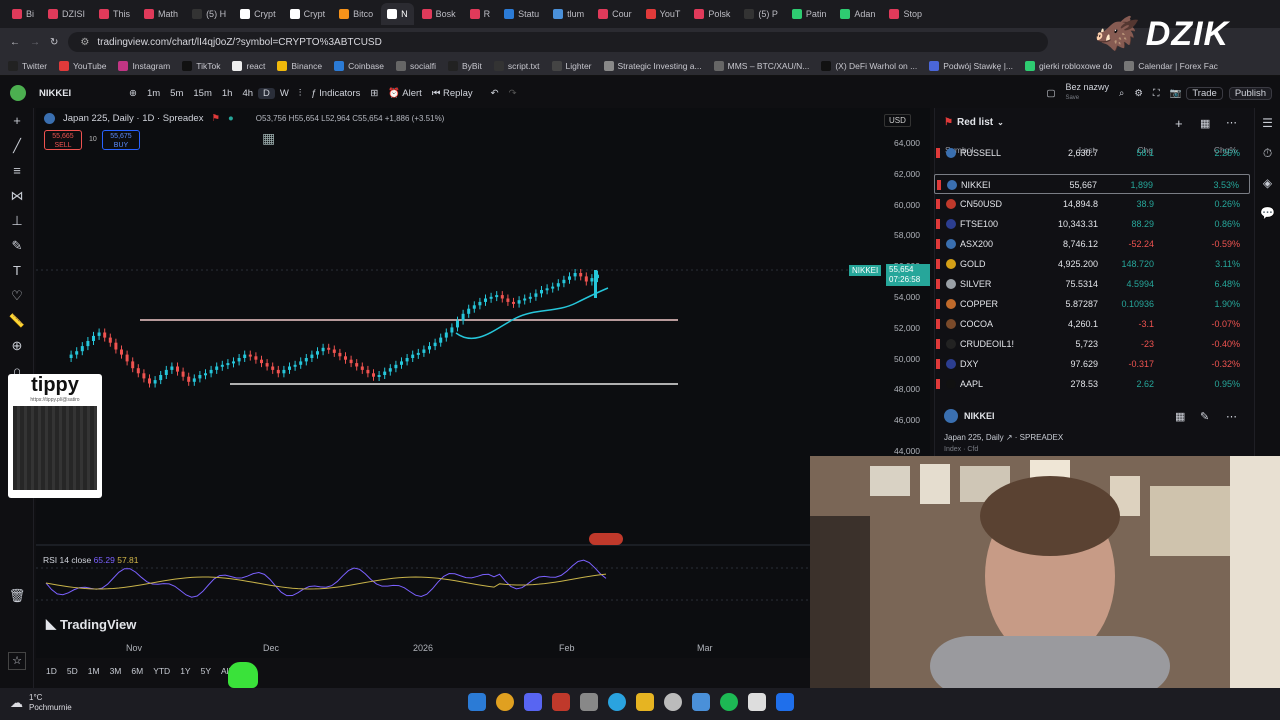 Image resolution: width=1280 pixels, height=720 pixels. Describe the element at coordinates (663, 14) in the screenshot. I see `browser-tab: YouT` at that location.